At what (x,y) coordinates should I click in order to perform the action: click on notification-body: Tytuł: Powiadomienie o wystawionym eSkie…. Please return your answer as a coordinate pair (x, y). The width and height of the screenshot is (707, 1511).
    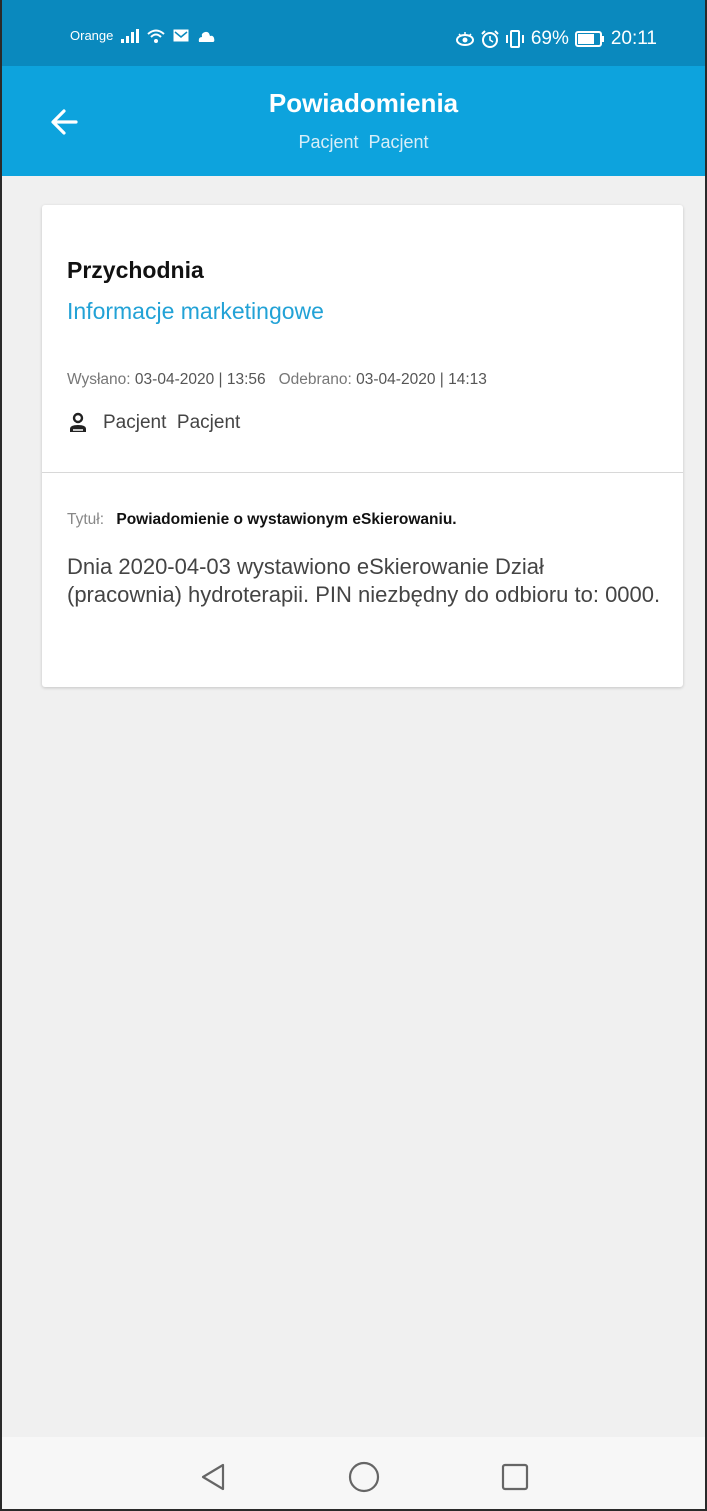
    Looking at the image, I should click on (367, 560).